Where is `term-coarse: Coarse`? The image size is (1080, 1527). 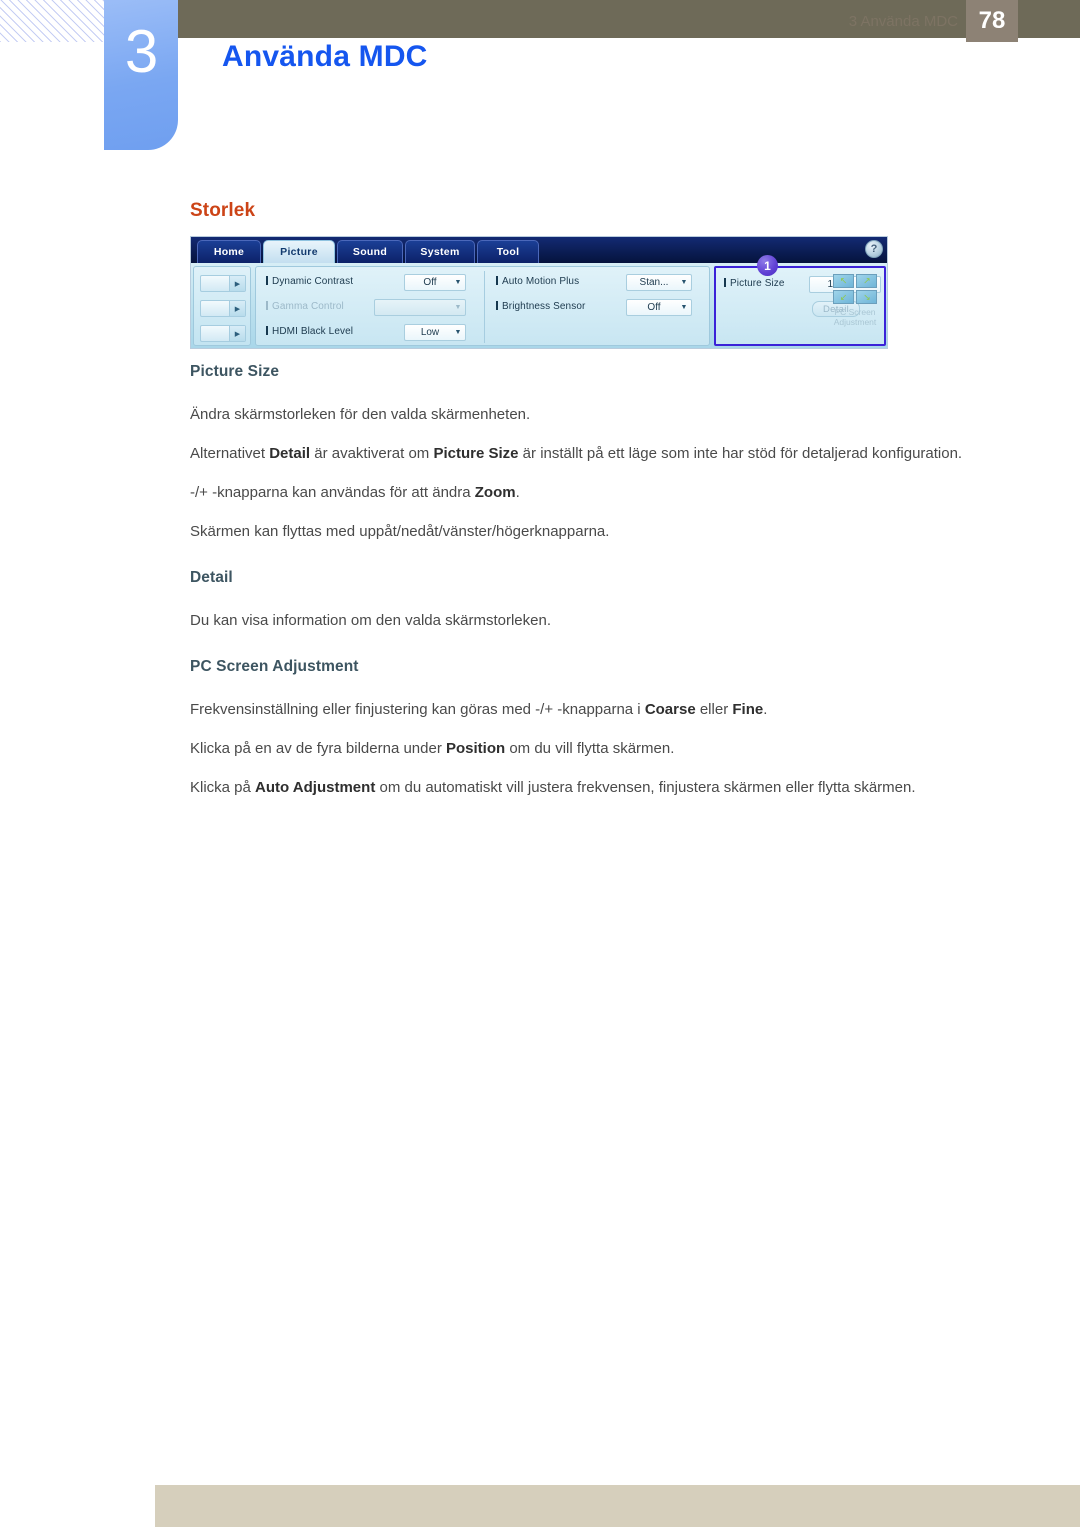
term-coarse: Coarse is located at coordinates (670, 709).